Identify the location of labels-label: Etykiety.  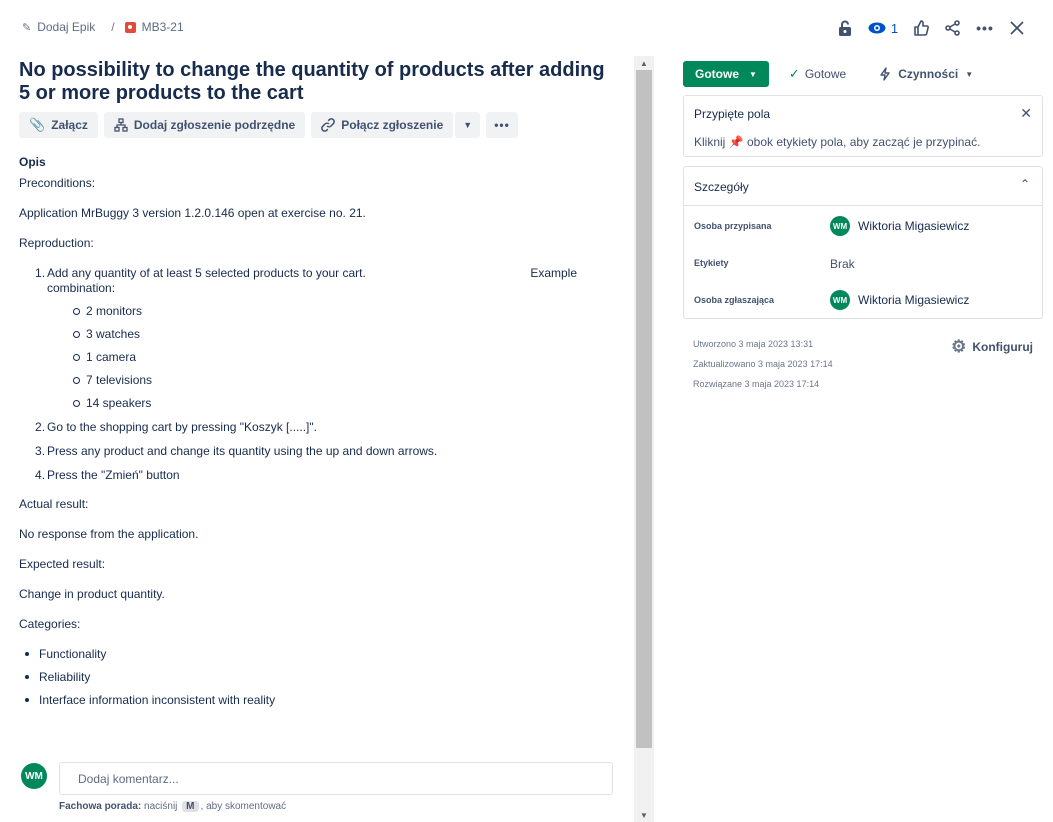
(711, 263).